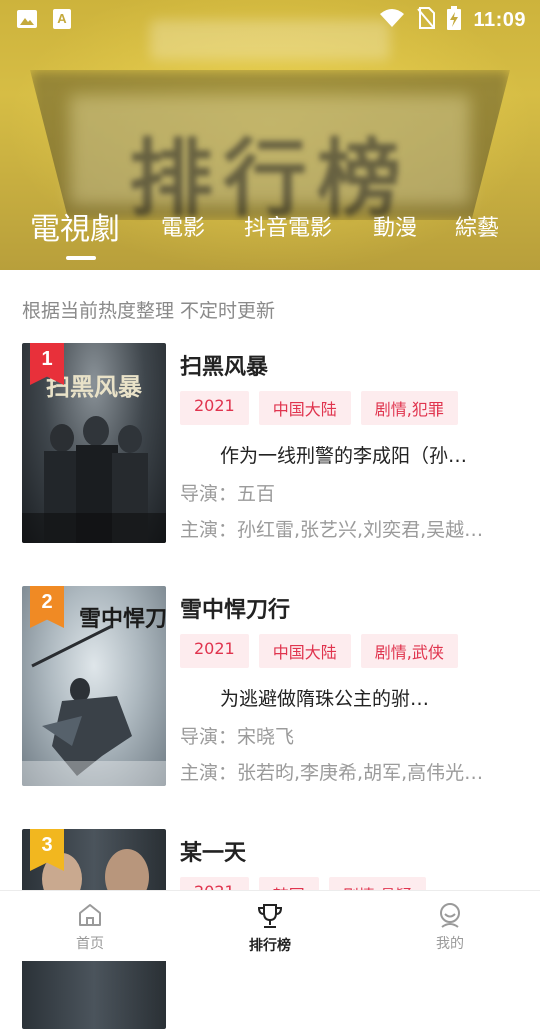 This screenshot has height=1029, width=540. Describe the element at coordinates (122, 619) in the screenshot. I see `svg-text: 雪中悍刀行` at that location.